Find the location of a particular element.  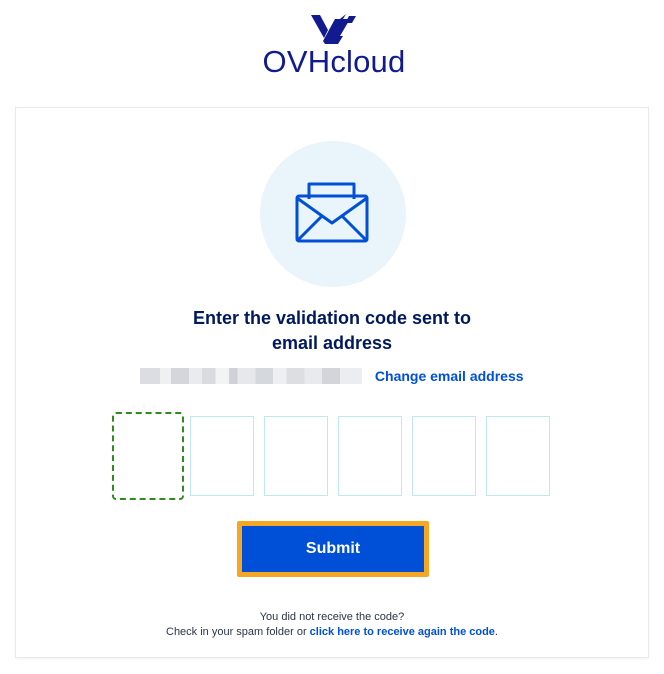

footer-line-1: You did not receive the code? is located at coordinates (332, 617).